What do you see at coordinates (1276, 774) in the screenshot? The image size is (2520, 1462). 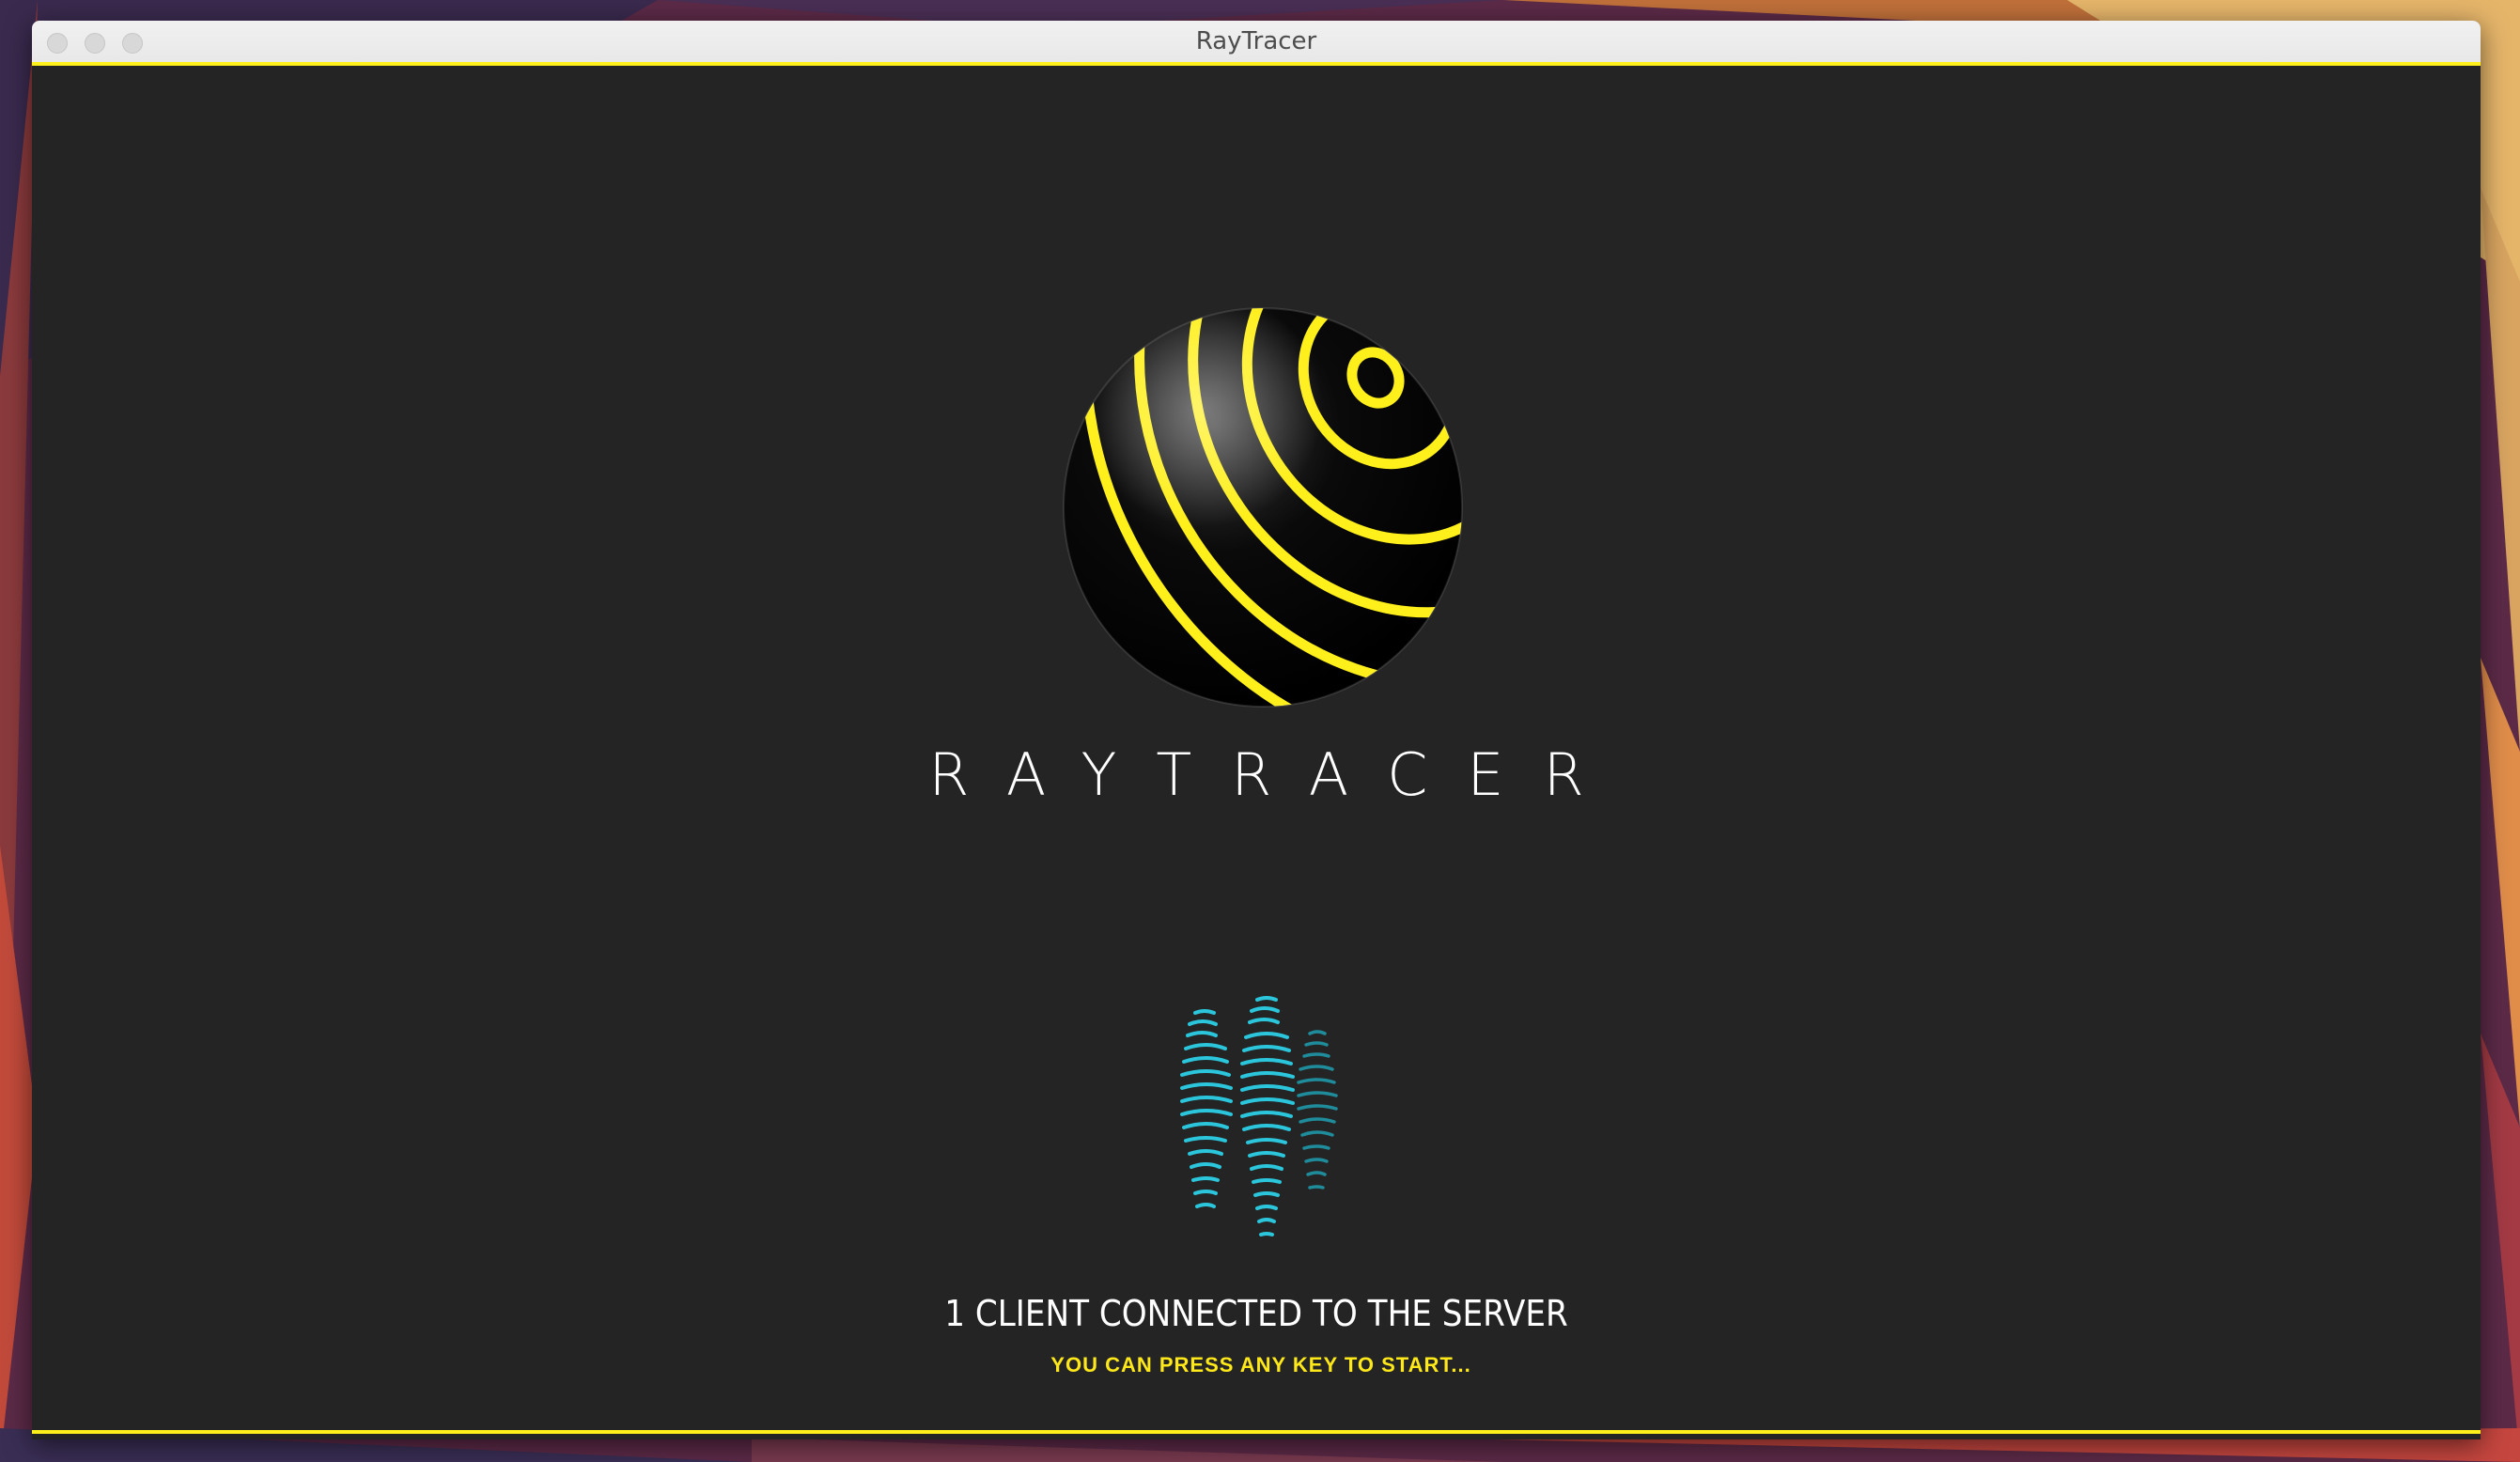 I see `brand-title: RAYTRACER` at bounding box center [1276, 774].